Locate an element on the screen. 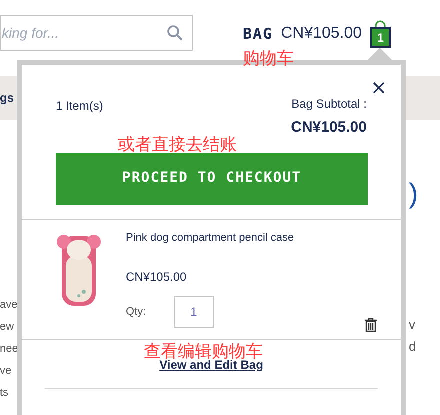 This screenshot has height=415, width=440. annotation-text: 购物车 is located at coordinates (268, 58).